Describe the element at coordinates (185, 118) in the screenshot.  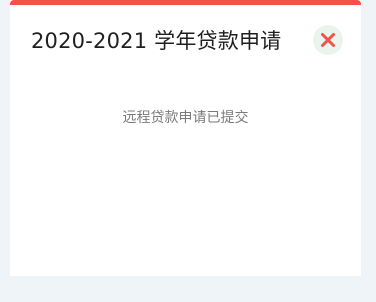
I see `status-message: 远程贷款申请已提交` at that location.